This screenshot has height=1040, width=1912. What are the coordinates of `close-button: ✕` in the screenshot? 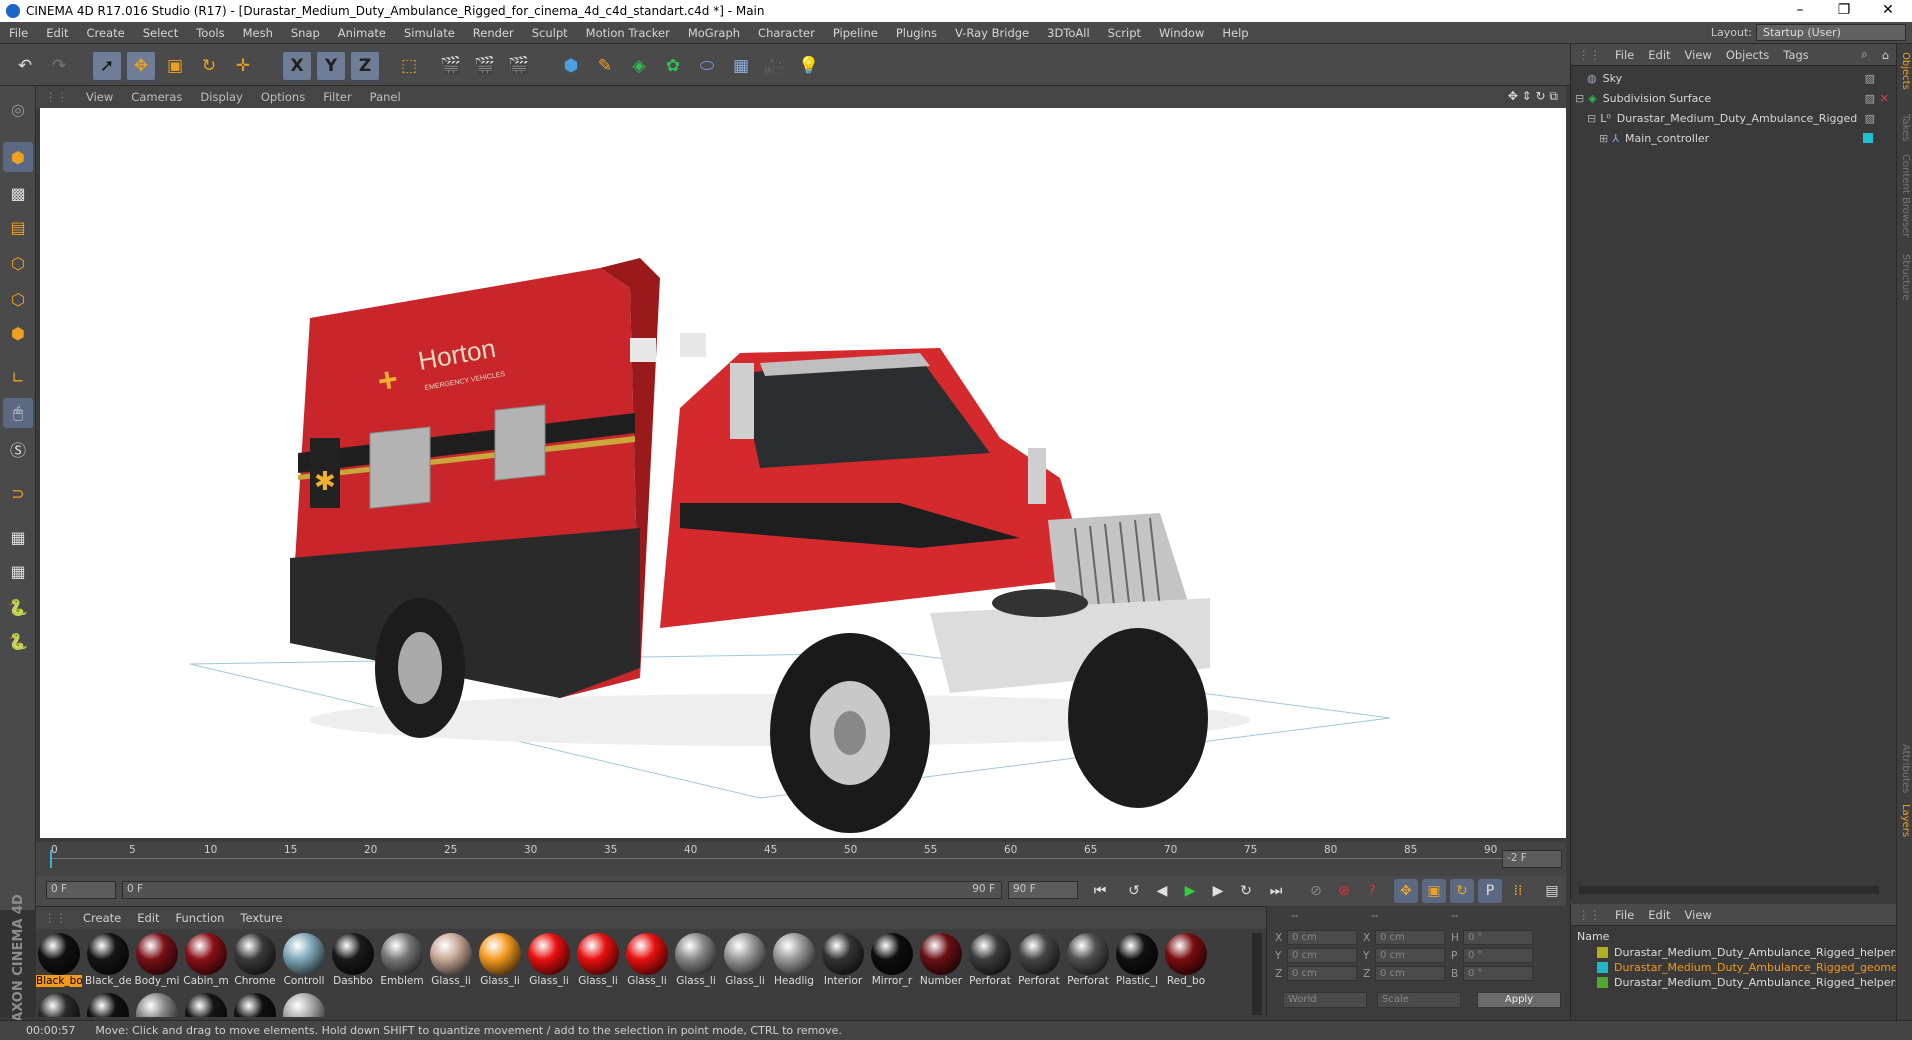 It's located at (1888, 11).